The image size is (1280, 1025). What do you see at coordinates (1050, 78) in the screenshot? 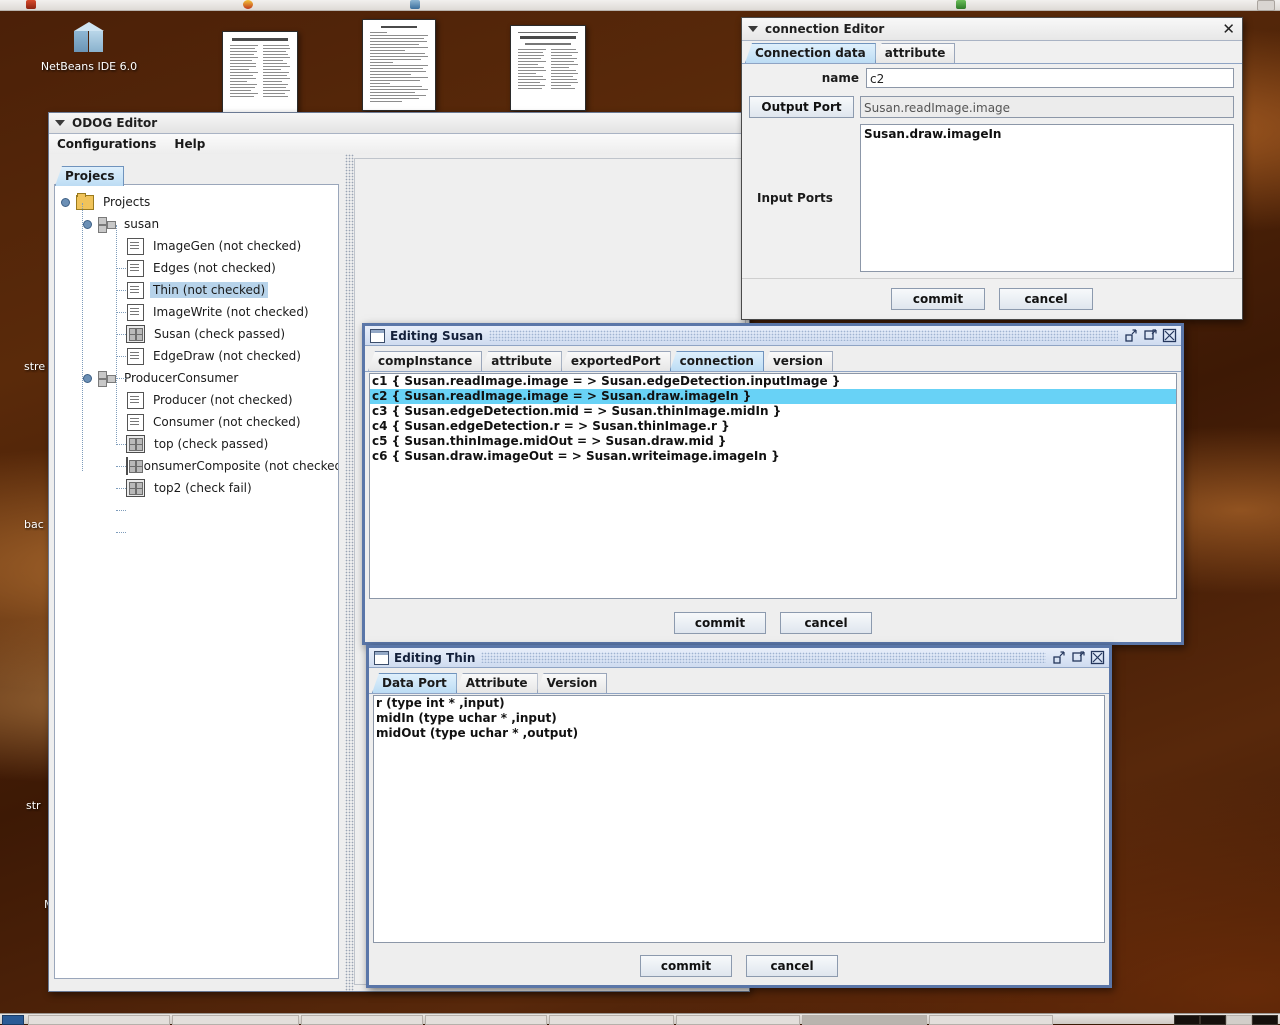
I see `name-input: c2` at bounding box center [1050, 78].